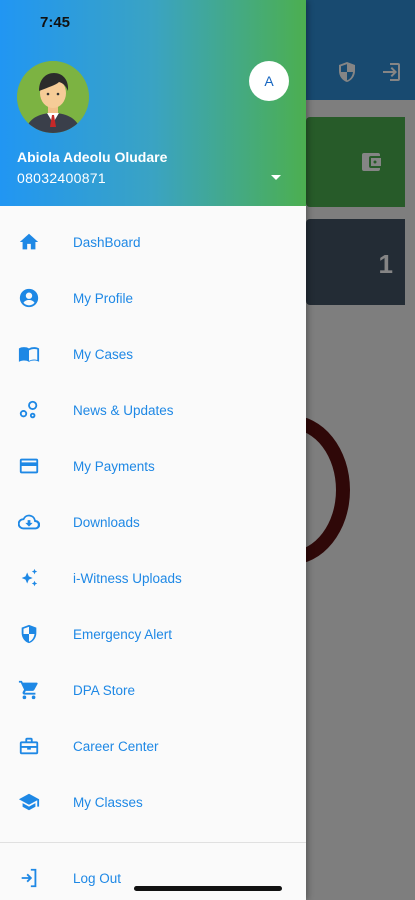 This screenshot has width=415, height=900. Describe the element at coordinates (97, 878) in the screenshot. I see `menu-item-label: Log Out` at that location.